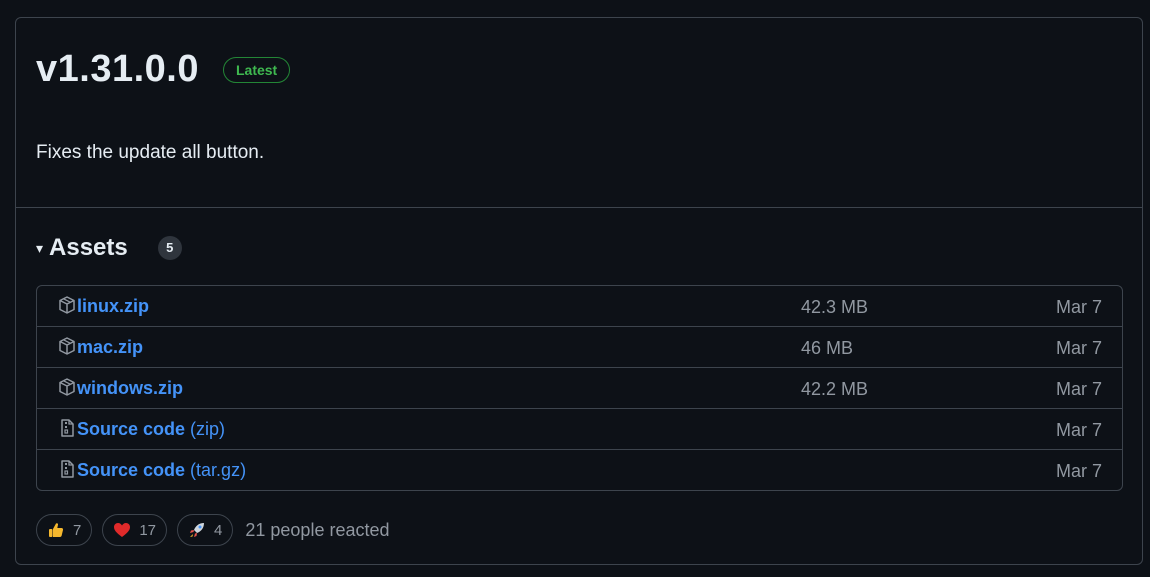 The width and height of the screenshot is (1150, 577). I want to click on asset-row: Source code (tar.gz) Mar 7, so click(579, 469).